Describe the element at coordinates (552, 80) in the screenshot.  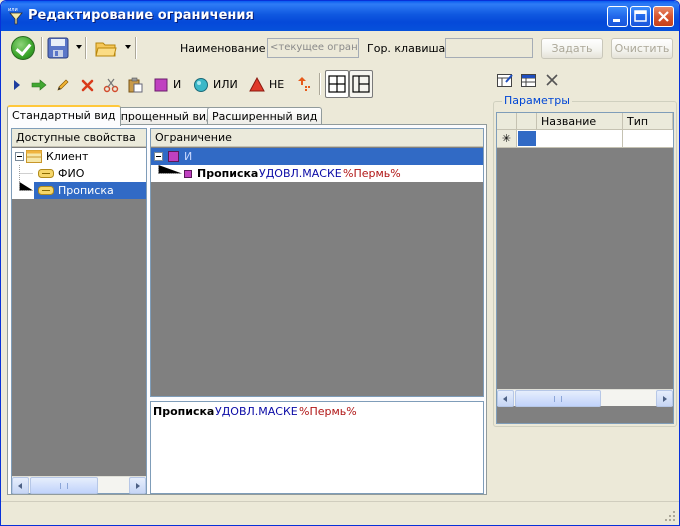
I see `delete-param-icon` at that location.